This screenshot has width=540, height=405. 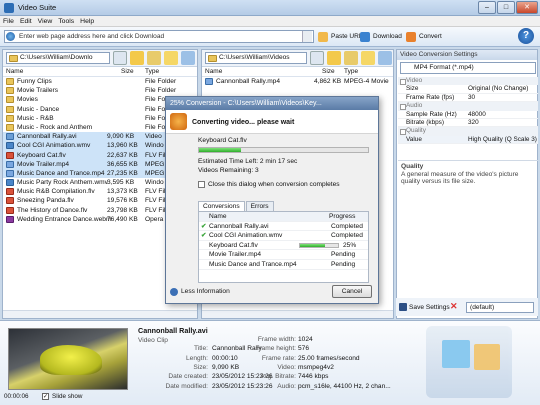 What do you see at coordinates (45, 21) in the screenshot?
I see `menu-view: View` at bounding box center [45, 21].